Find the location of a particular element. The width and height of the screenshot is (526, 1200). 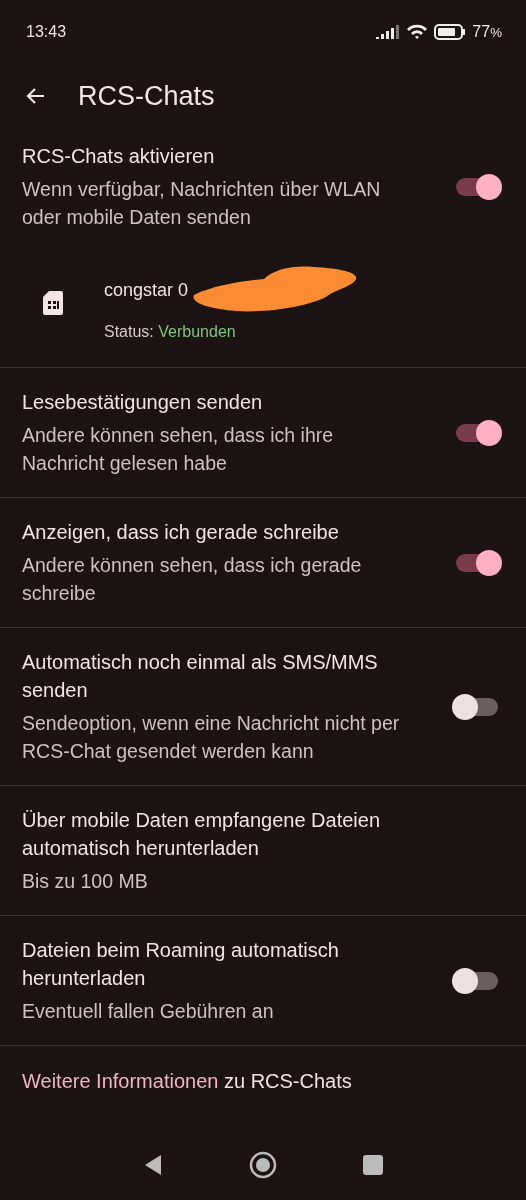

setting-title: Automatisch noch einmal als SMS/MMS senden is located at coordinates (200, 676).